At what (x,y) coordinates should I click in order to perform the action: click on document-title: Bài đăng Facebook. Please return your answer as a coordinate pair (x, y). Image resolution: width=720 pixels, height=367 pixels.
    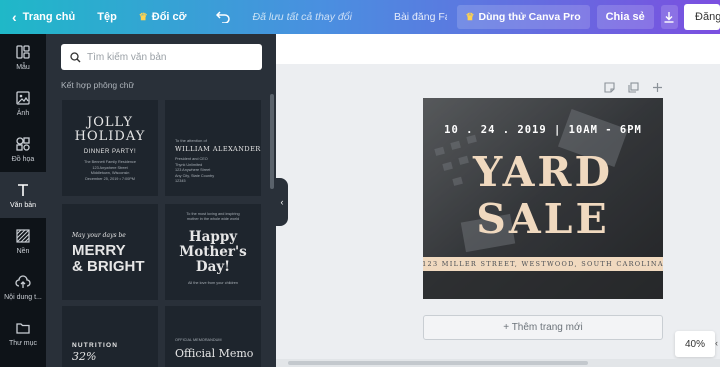
    Looking at the image, I should click on (417, 17).